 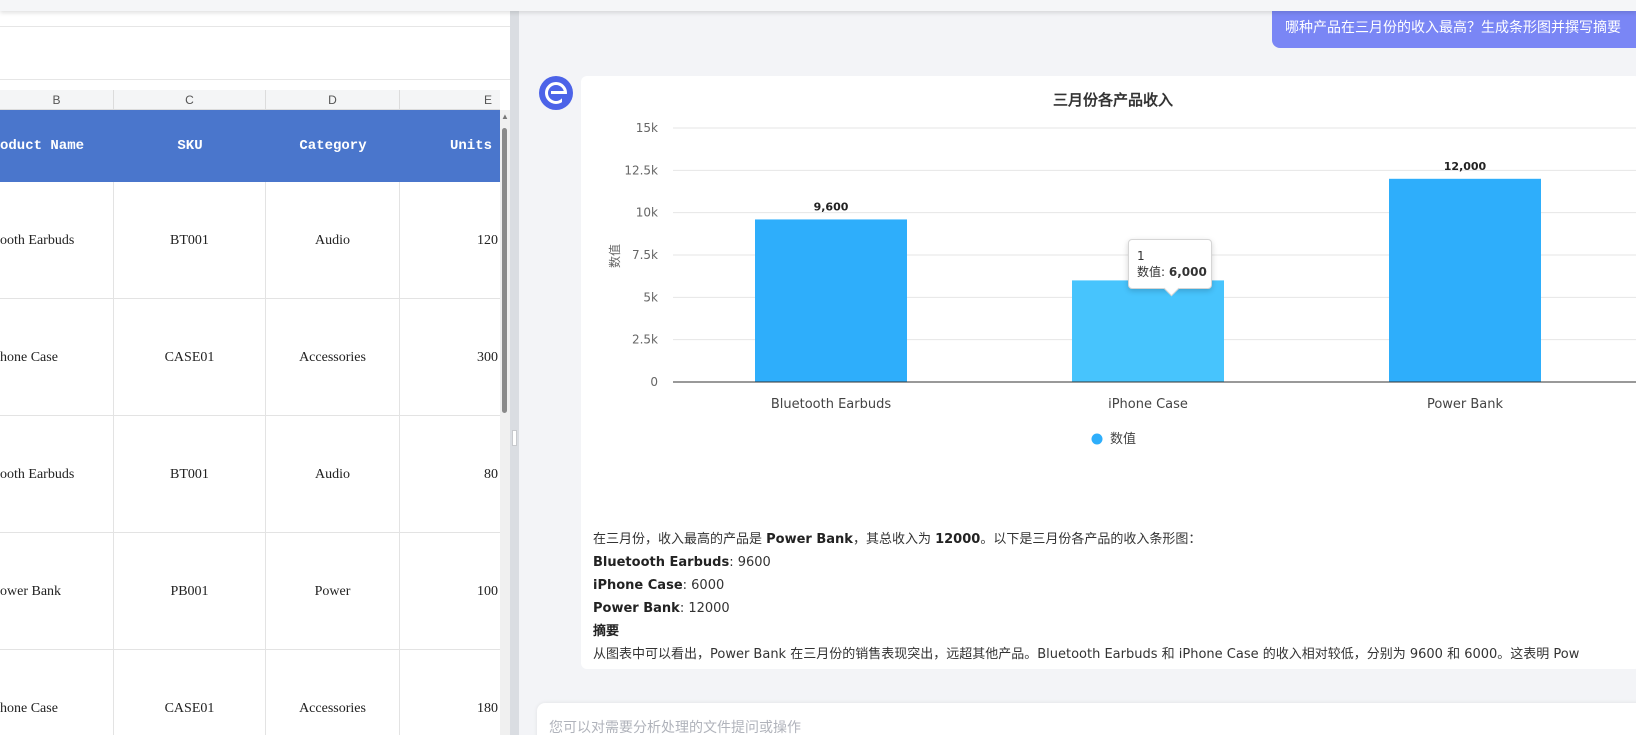 I want to click on x-category-label: Bluetooth Earbuds, so click(x=831, y=404).